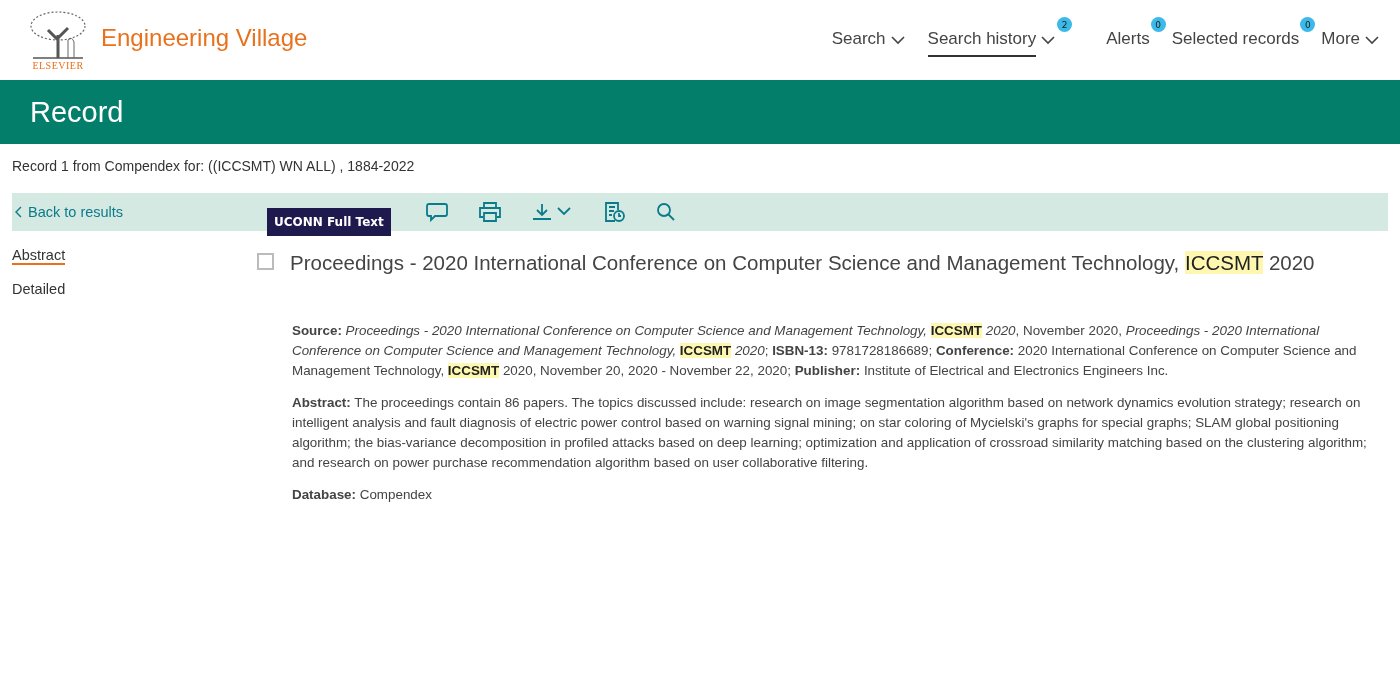  Describe the element at coordinates (802, 263) in the screenshot. I see `record-title: Proceedings - 2020 International Conference on Computer Science and Management Technology, ICCSMT 2020` at that location.